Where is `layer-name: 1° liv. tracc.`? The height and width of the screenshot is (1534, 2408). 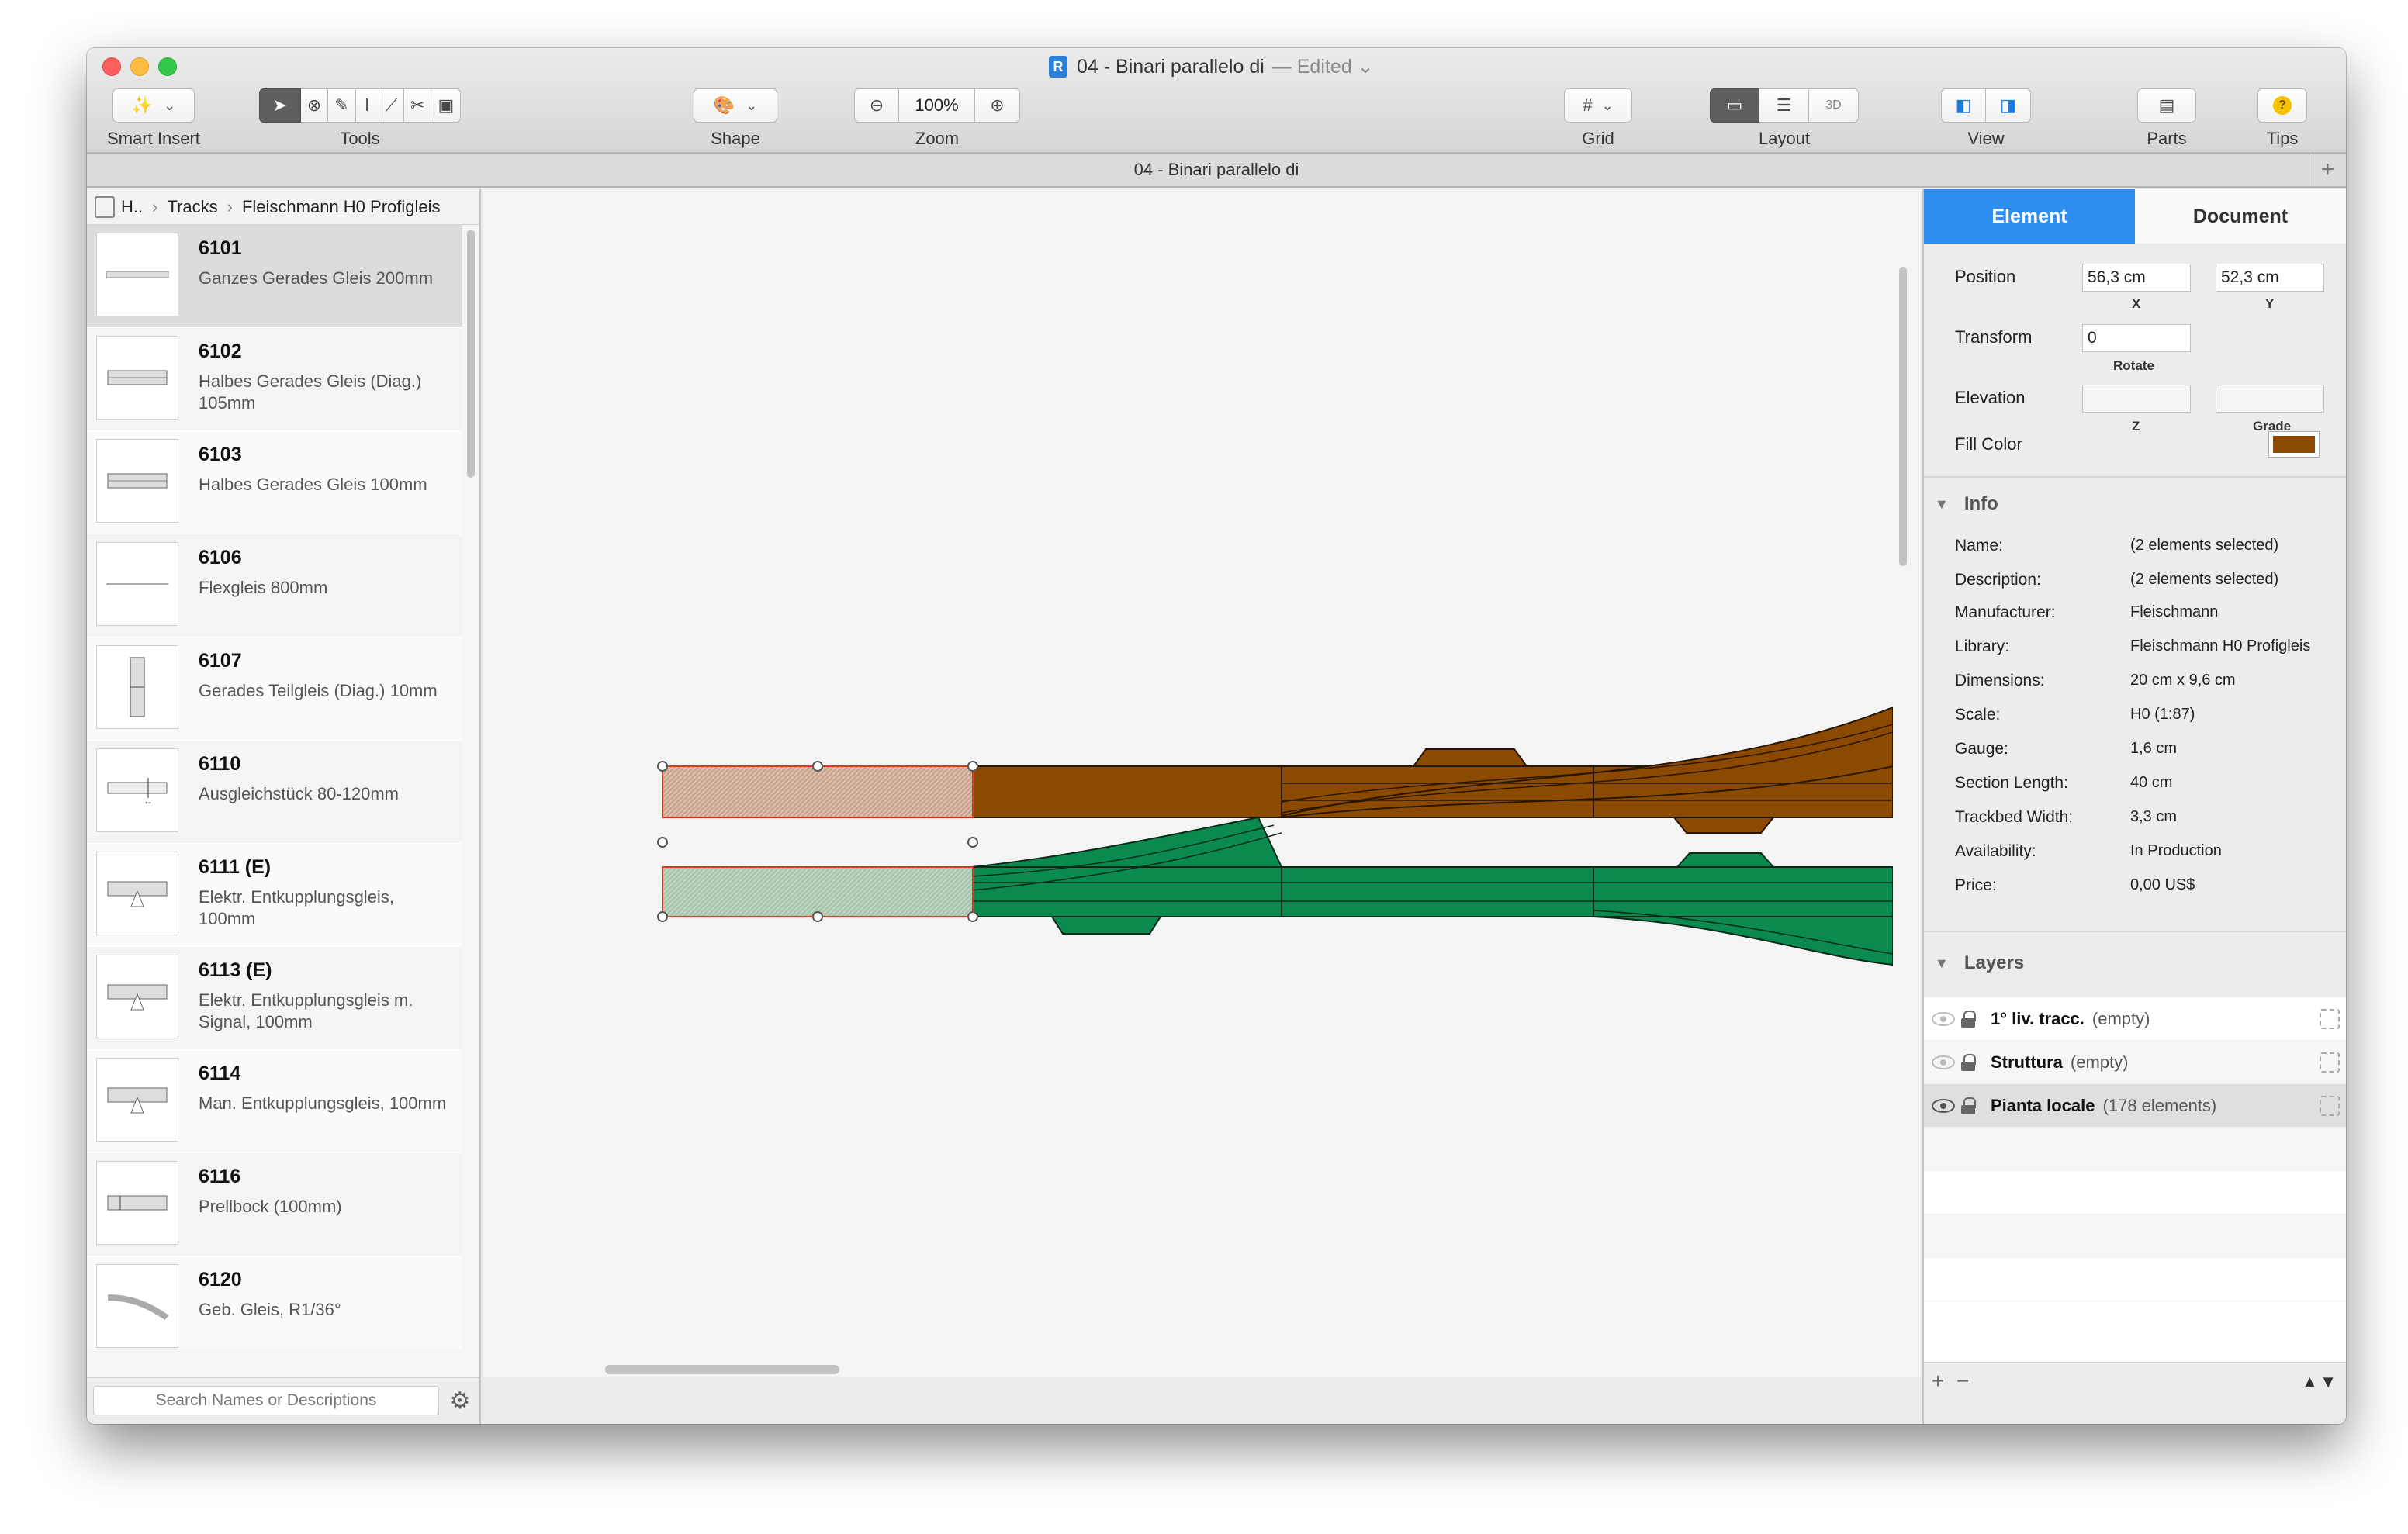 layer-name: 1° liv. tracc. is located at coordinates (2038, 1018).